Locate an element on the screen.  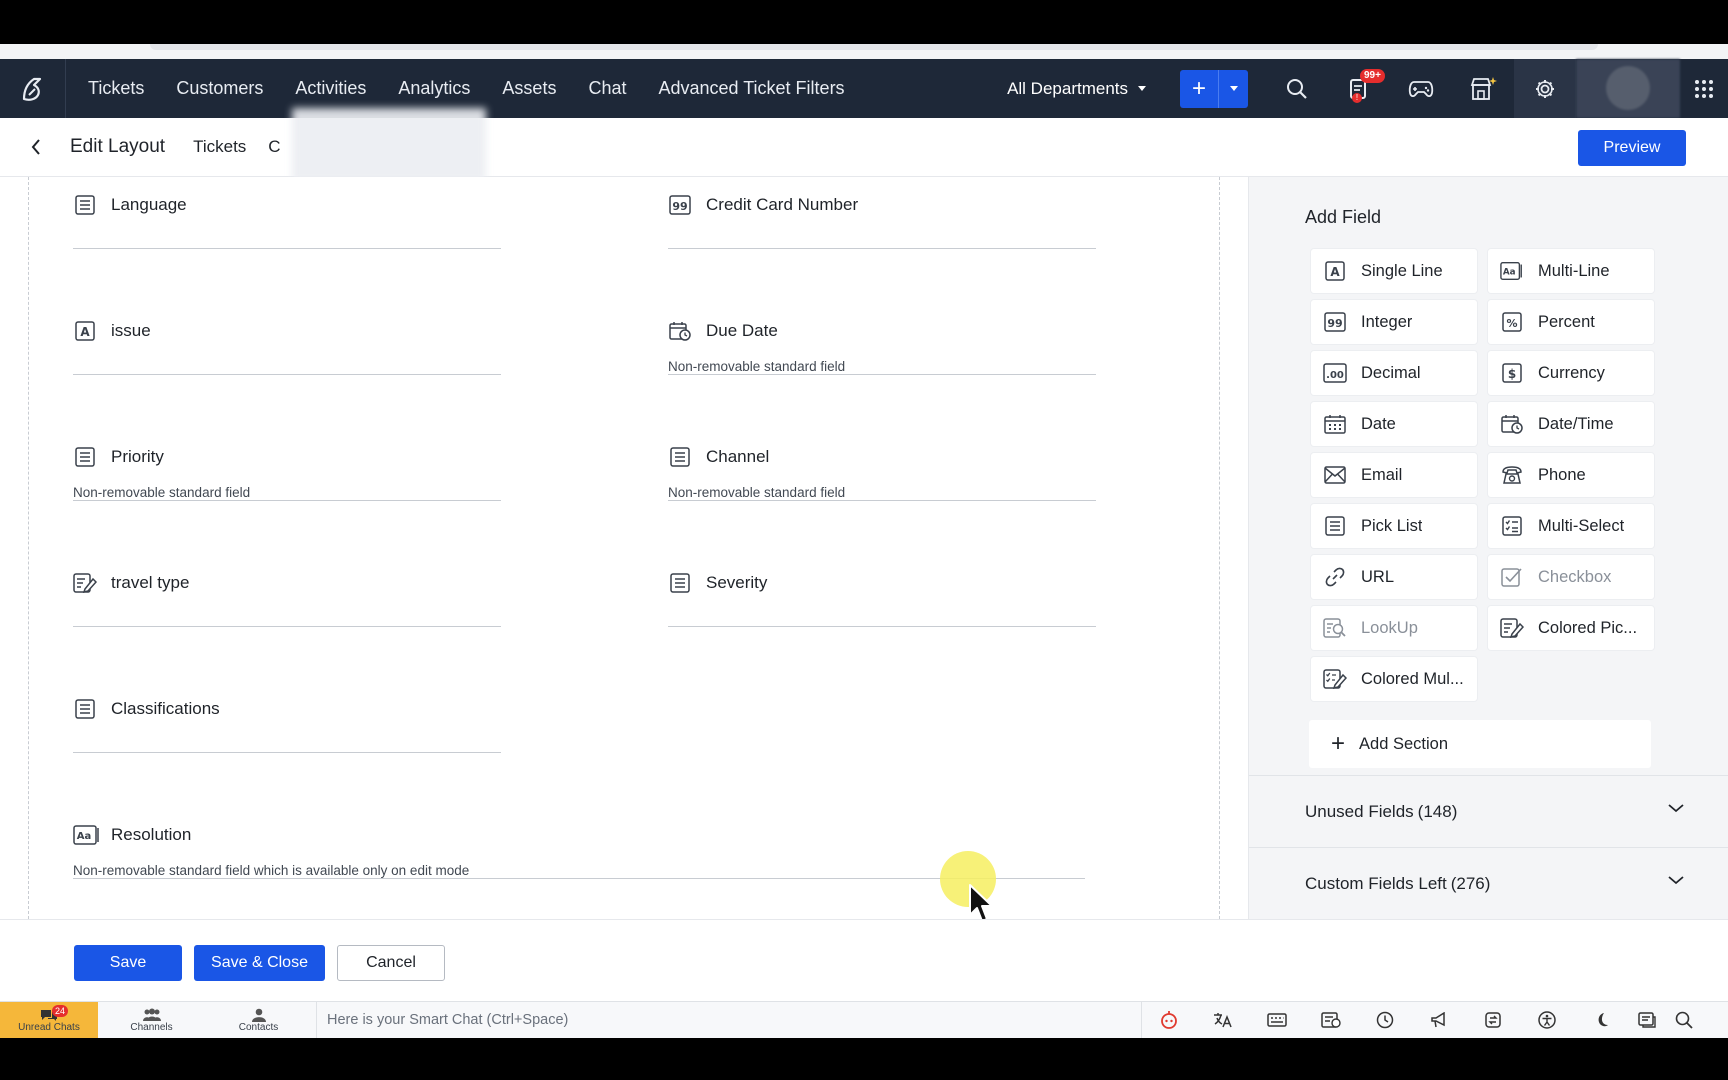
notes-icon is located at coordinates (1331, 1020).